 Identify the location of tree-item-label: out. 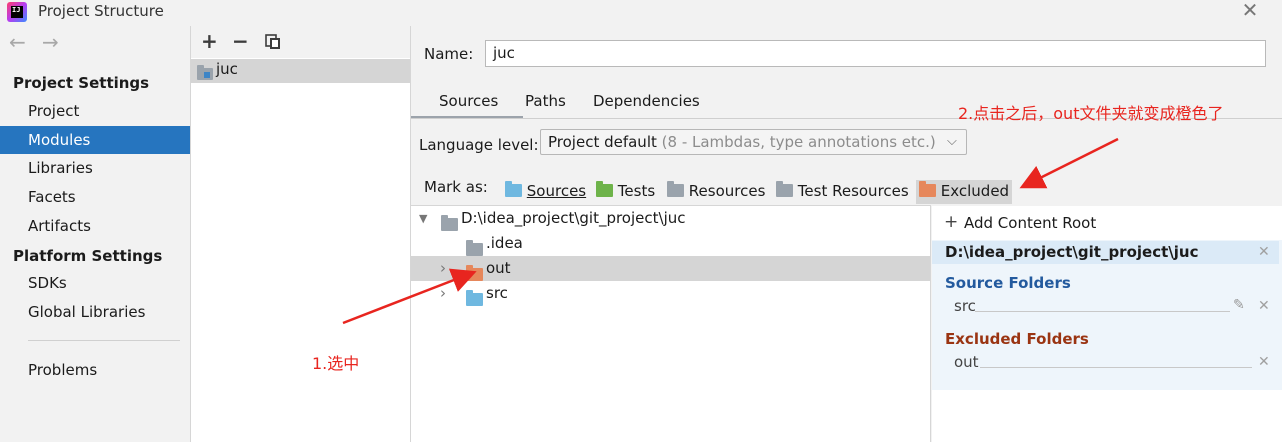
(498, 268).